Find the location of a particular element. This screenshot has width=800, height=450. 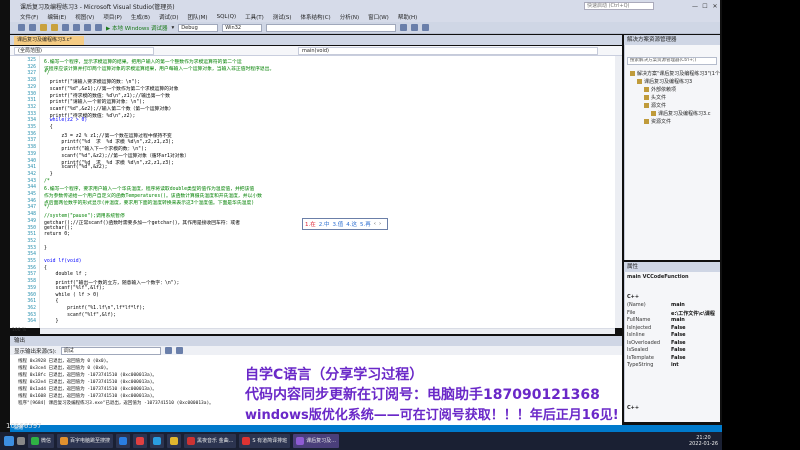

menu-debug: 调试(D) is located at coordinates (169, 17).